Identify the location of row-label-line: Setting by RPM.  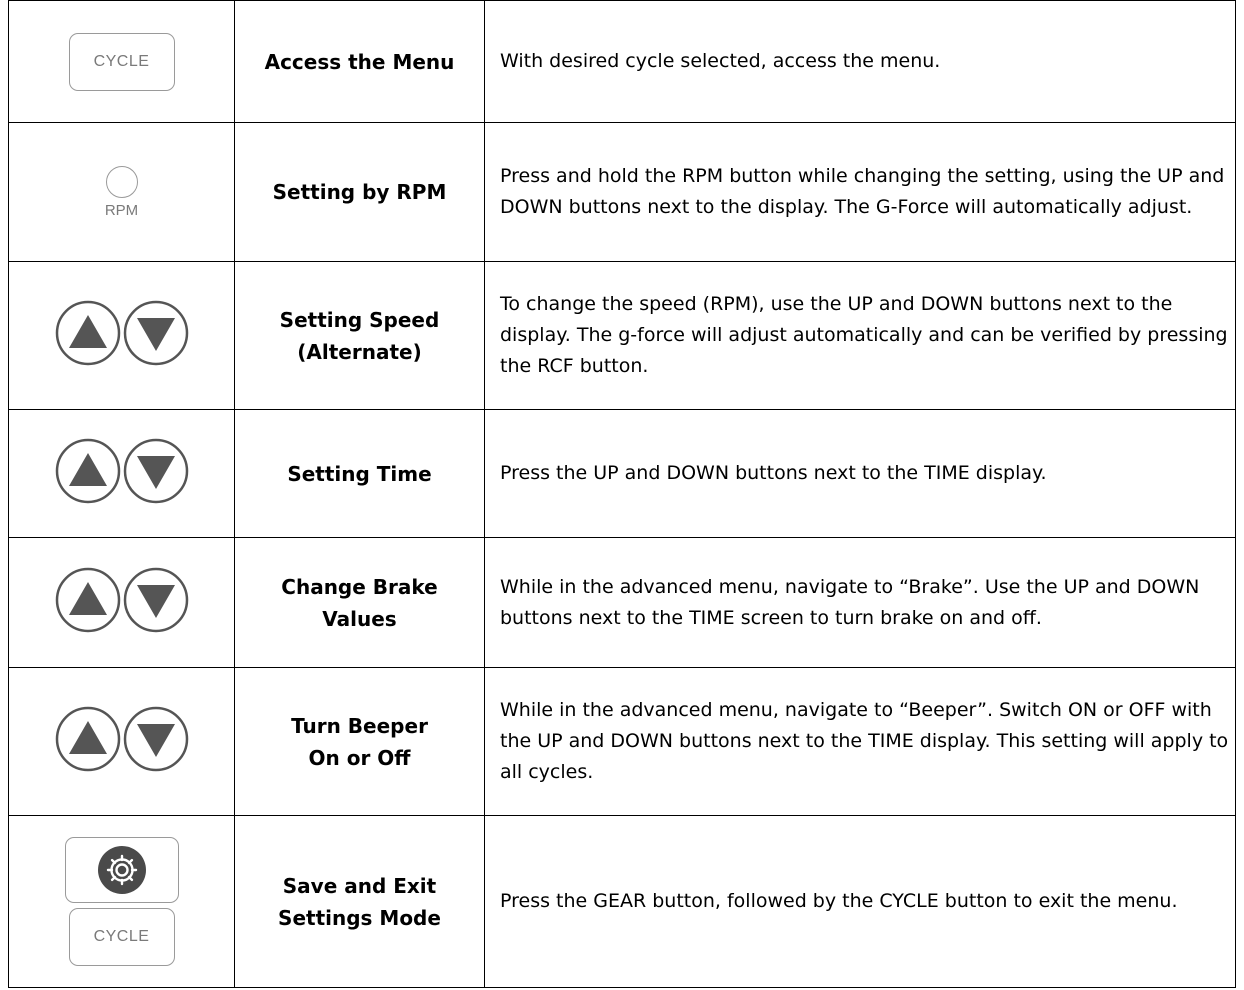
(359, 192).